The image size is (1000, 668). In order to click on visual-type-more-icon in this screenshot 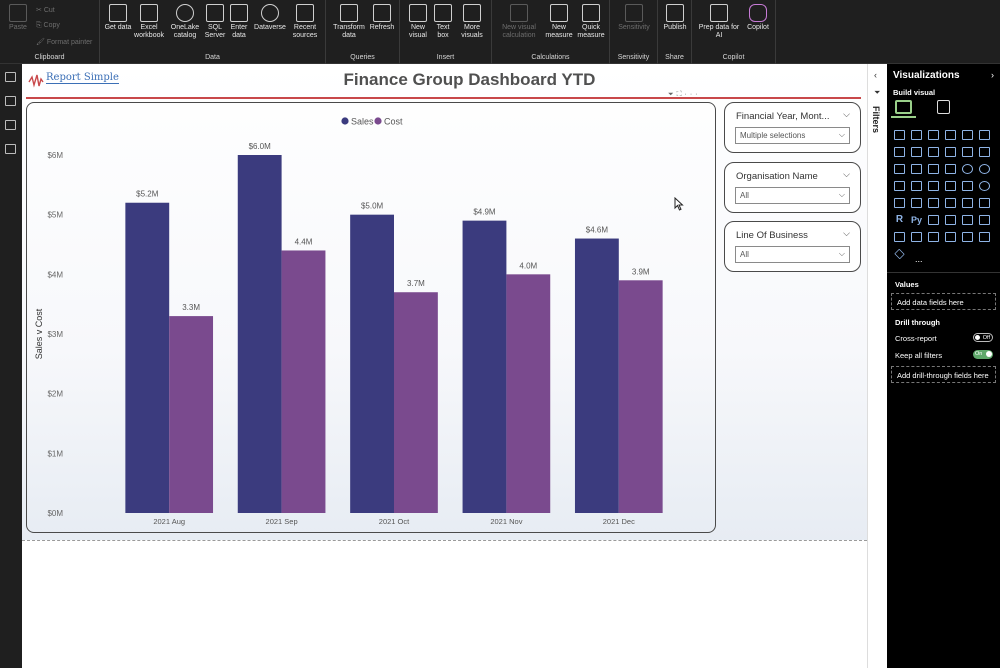, I will do `click(899, 254)`.